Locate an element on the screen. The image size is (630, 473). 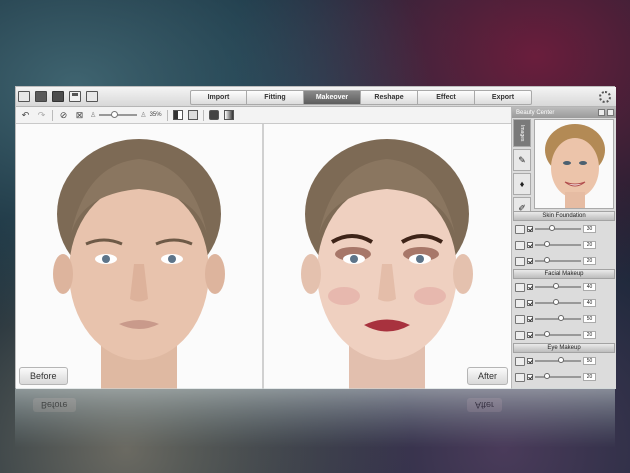
lipstick-icon is located at coordinates (520, 287).